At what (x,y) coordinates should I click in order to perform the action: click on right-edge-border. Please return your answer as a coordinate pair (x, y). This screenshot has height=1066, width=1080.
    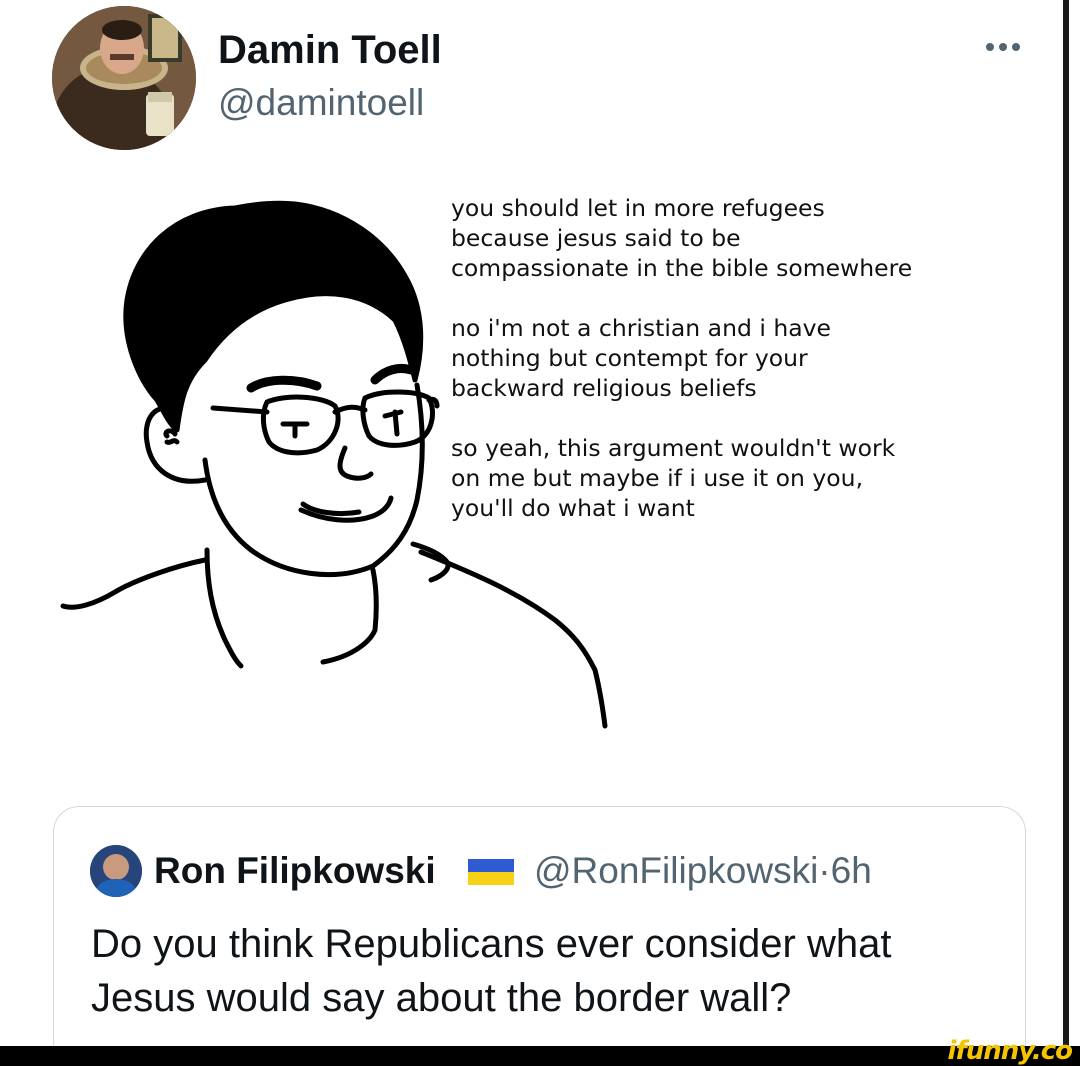
    Looking at the image, I should click on (1066, 523).